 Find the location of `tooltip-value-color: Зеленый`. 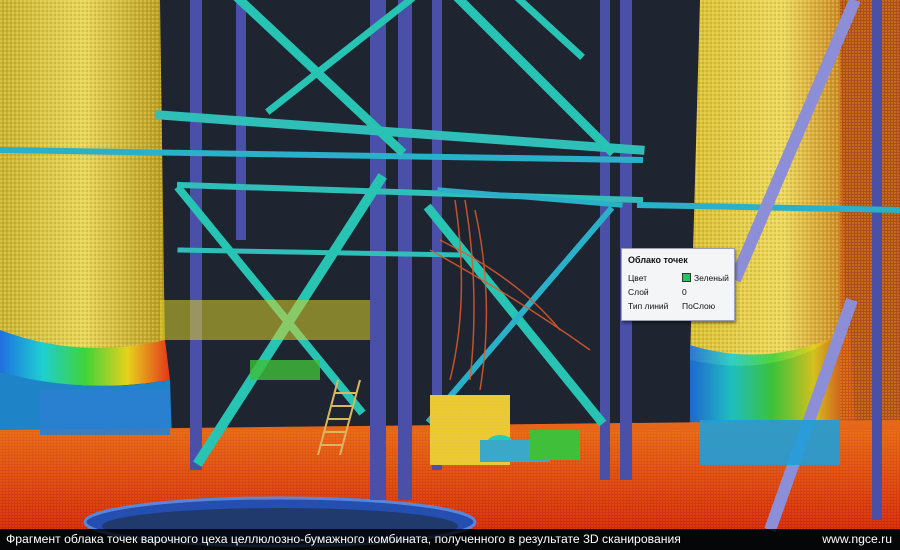

tooltip-value-color: Зеленый is located at coordinates (711, 278).